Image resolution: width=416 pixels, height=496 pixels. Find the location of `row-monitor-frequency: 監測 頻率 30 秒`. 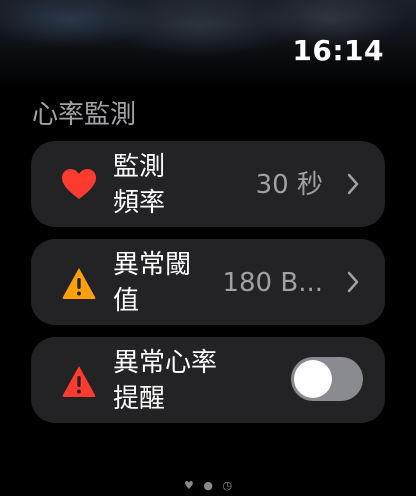

row-monitor-frequency: 監測 頻率 30 秒 is located at coordinates (208, 184).